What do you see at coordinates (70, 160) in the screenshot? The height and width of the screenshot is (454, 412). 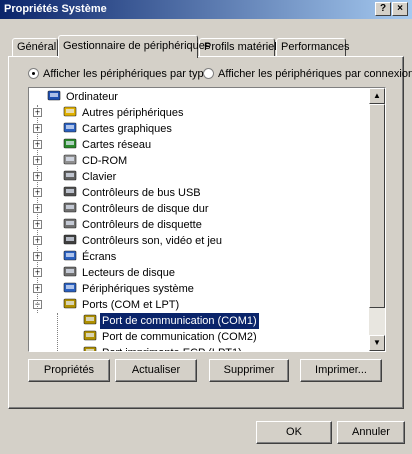 I see `cdrom-icon` at bounding box center [70, 160].